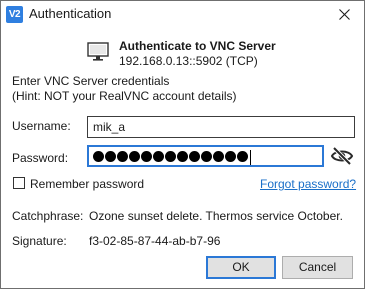  Describe the element at coordinates (39, 241) in the screenshot. I see `signature-label: Signature:` at that location.